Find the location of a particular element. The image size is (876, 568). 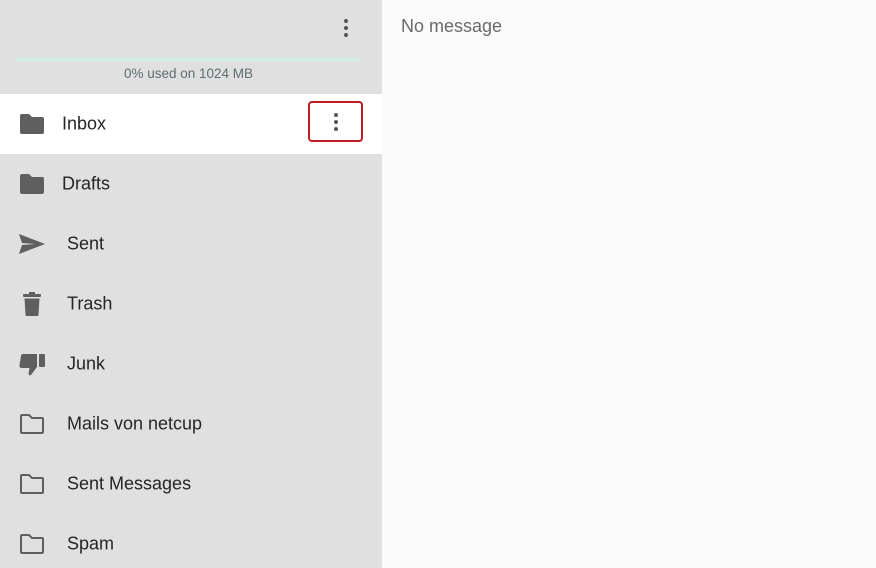

folder-menu-button is located at coordinates (335, 121).